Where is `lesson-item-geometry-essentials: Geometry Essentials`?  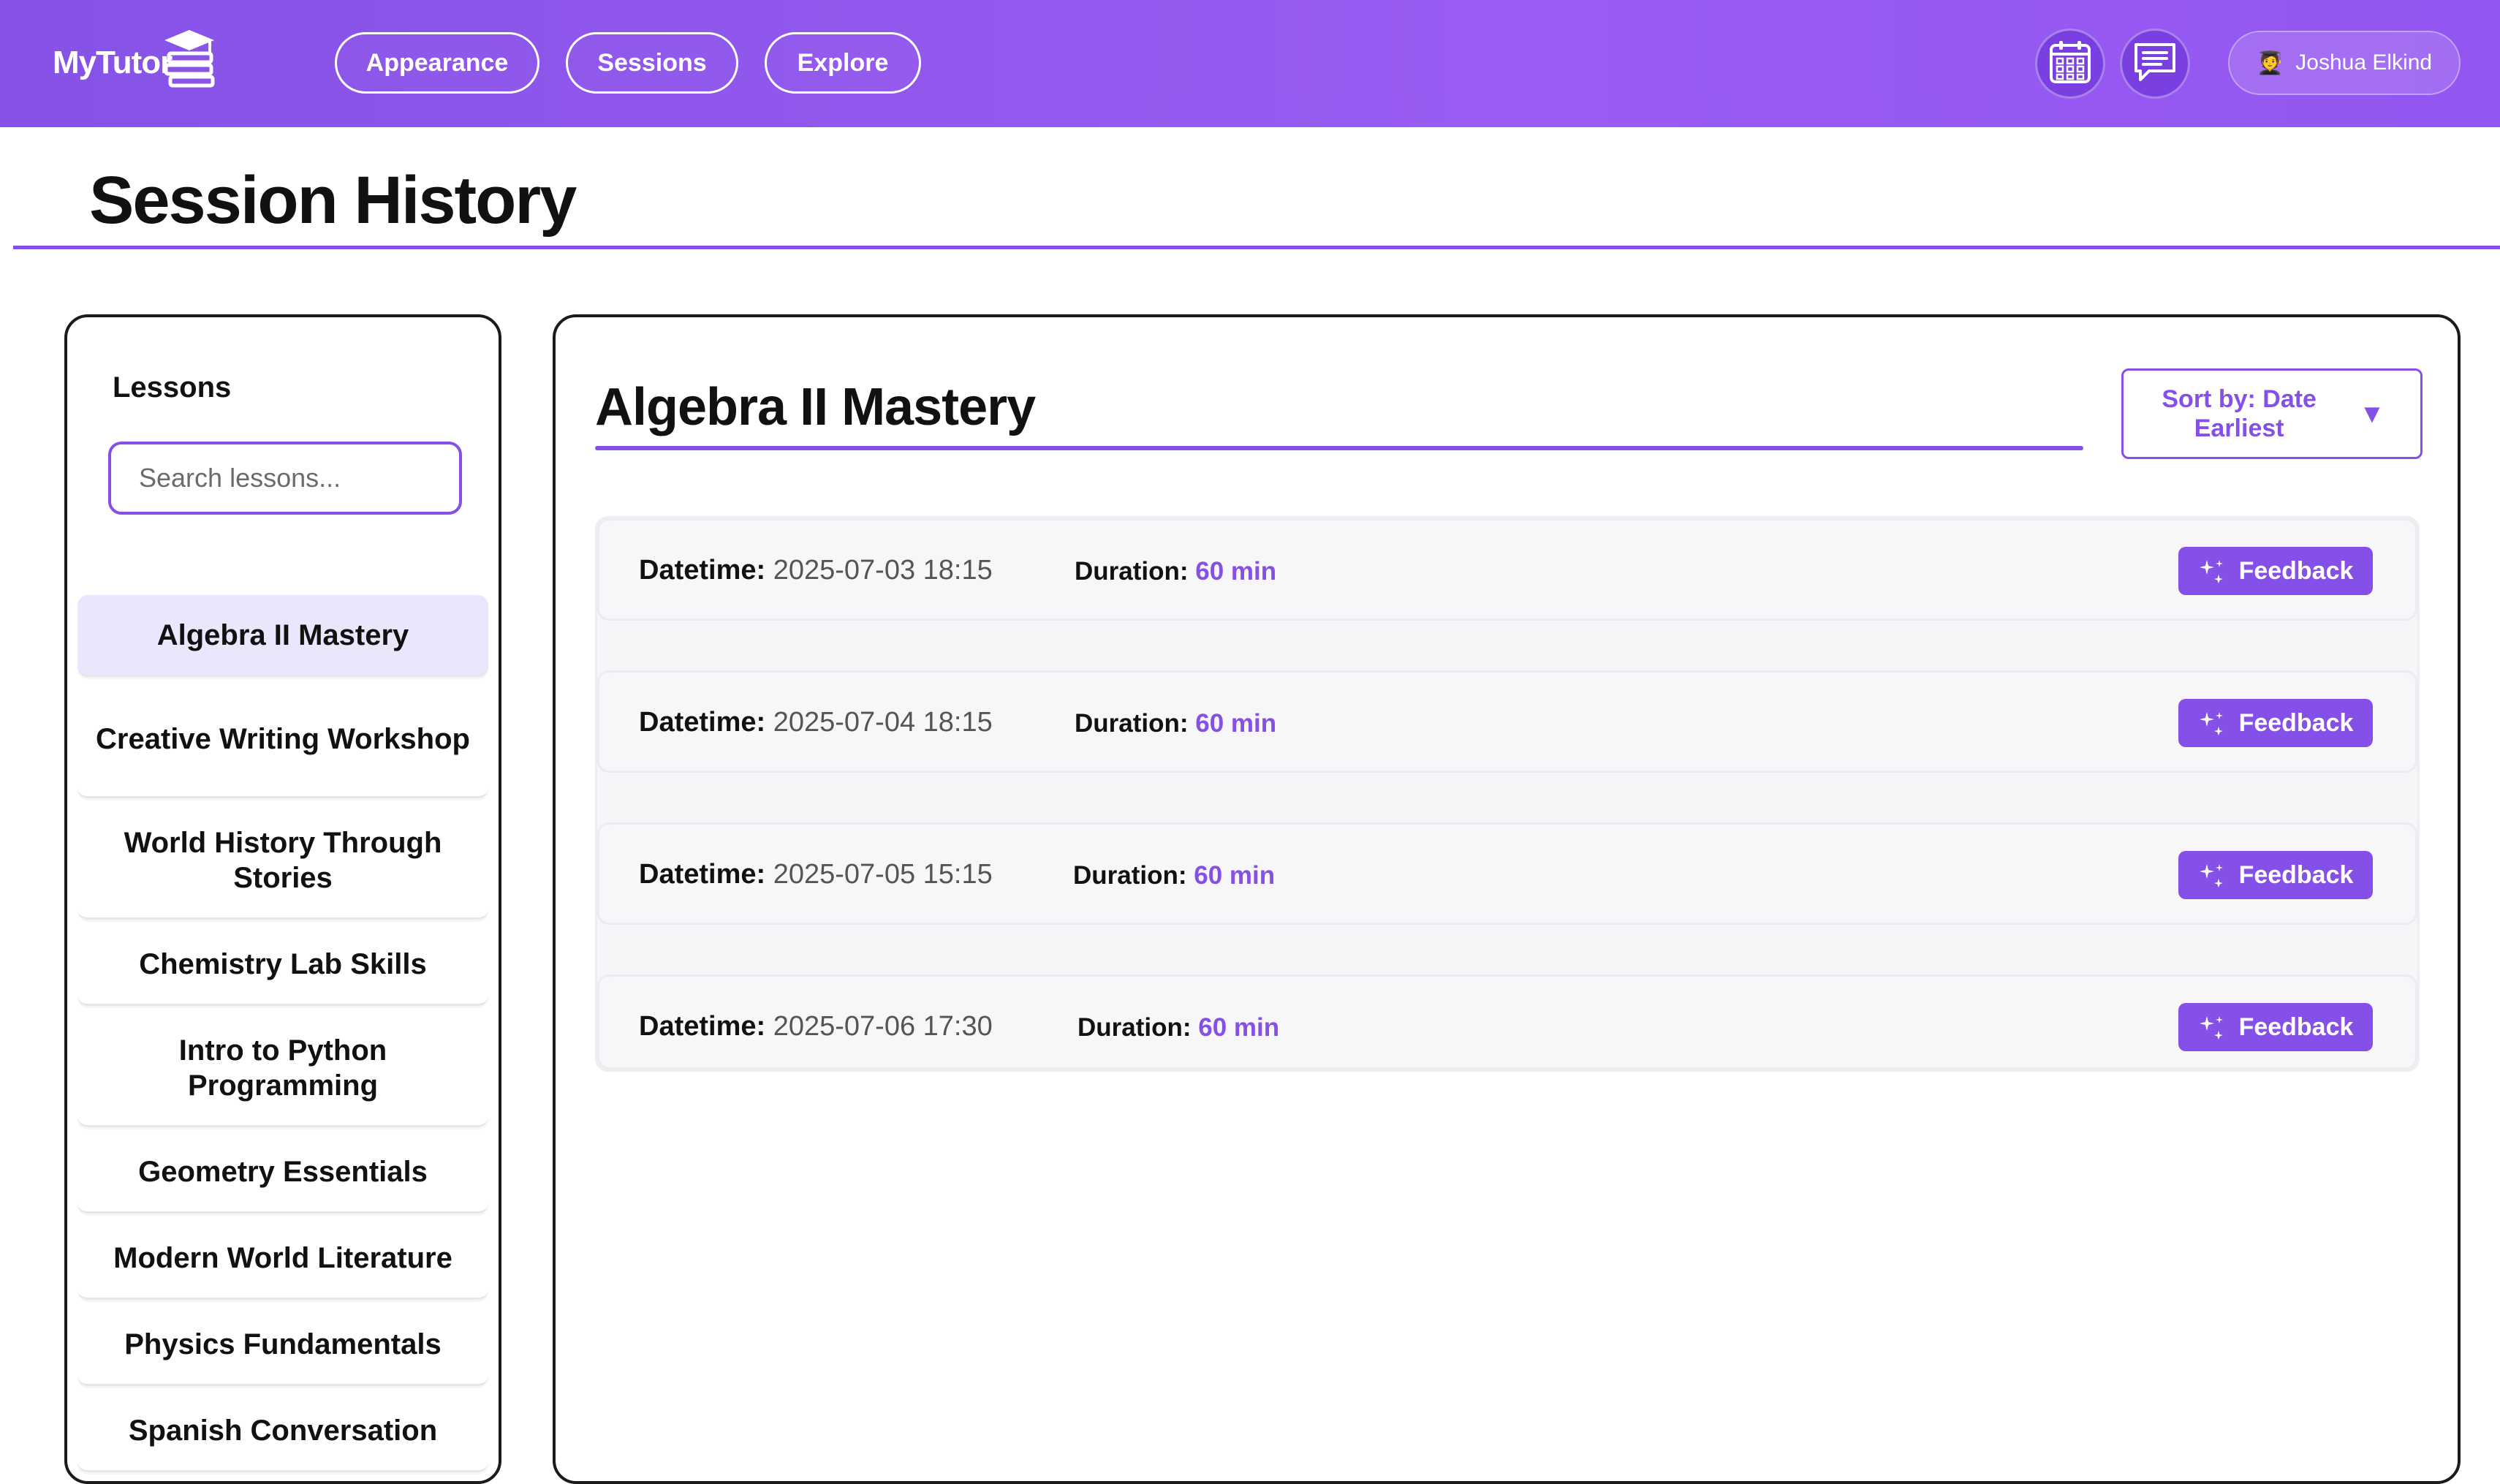 lesson-item-geometry-essentials: Geometry Essentials is located at coordinates (283, 1173).